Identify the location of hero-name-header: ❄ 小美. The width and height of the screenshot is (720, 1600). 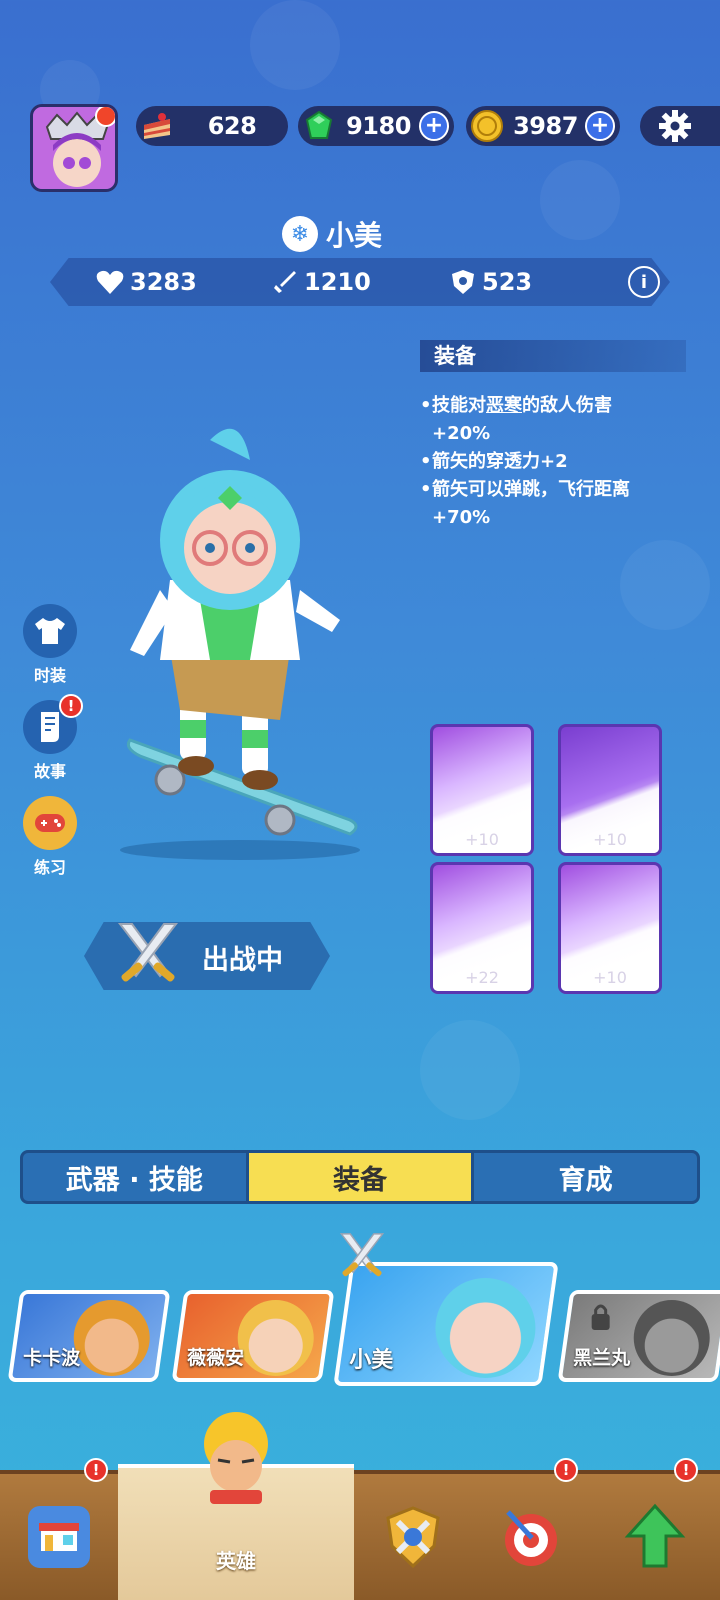
(332, 234).